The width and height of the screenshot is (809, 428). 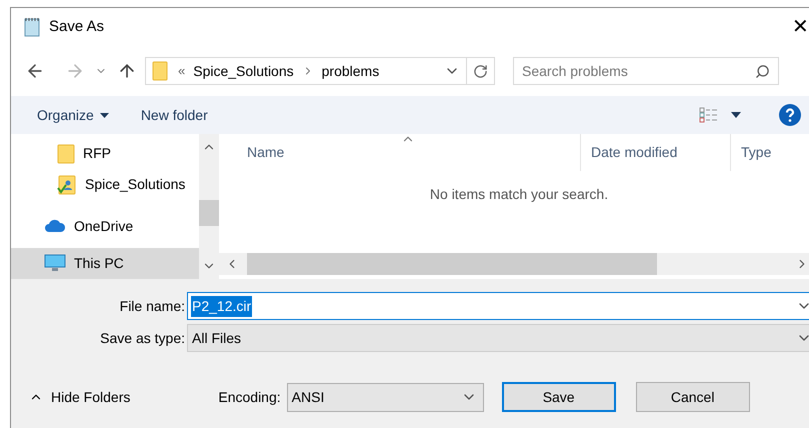 I want to click on sidebar-item: RFP, so click(x=105, y=154).